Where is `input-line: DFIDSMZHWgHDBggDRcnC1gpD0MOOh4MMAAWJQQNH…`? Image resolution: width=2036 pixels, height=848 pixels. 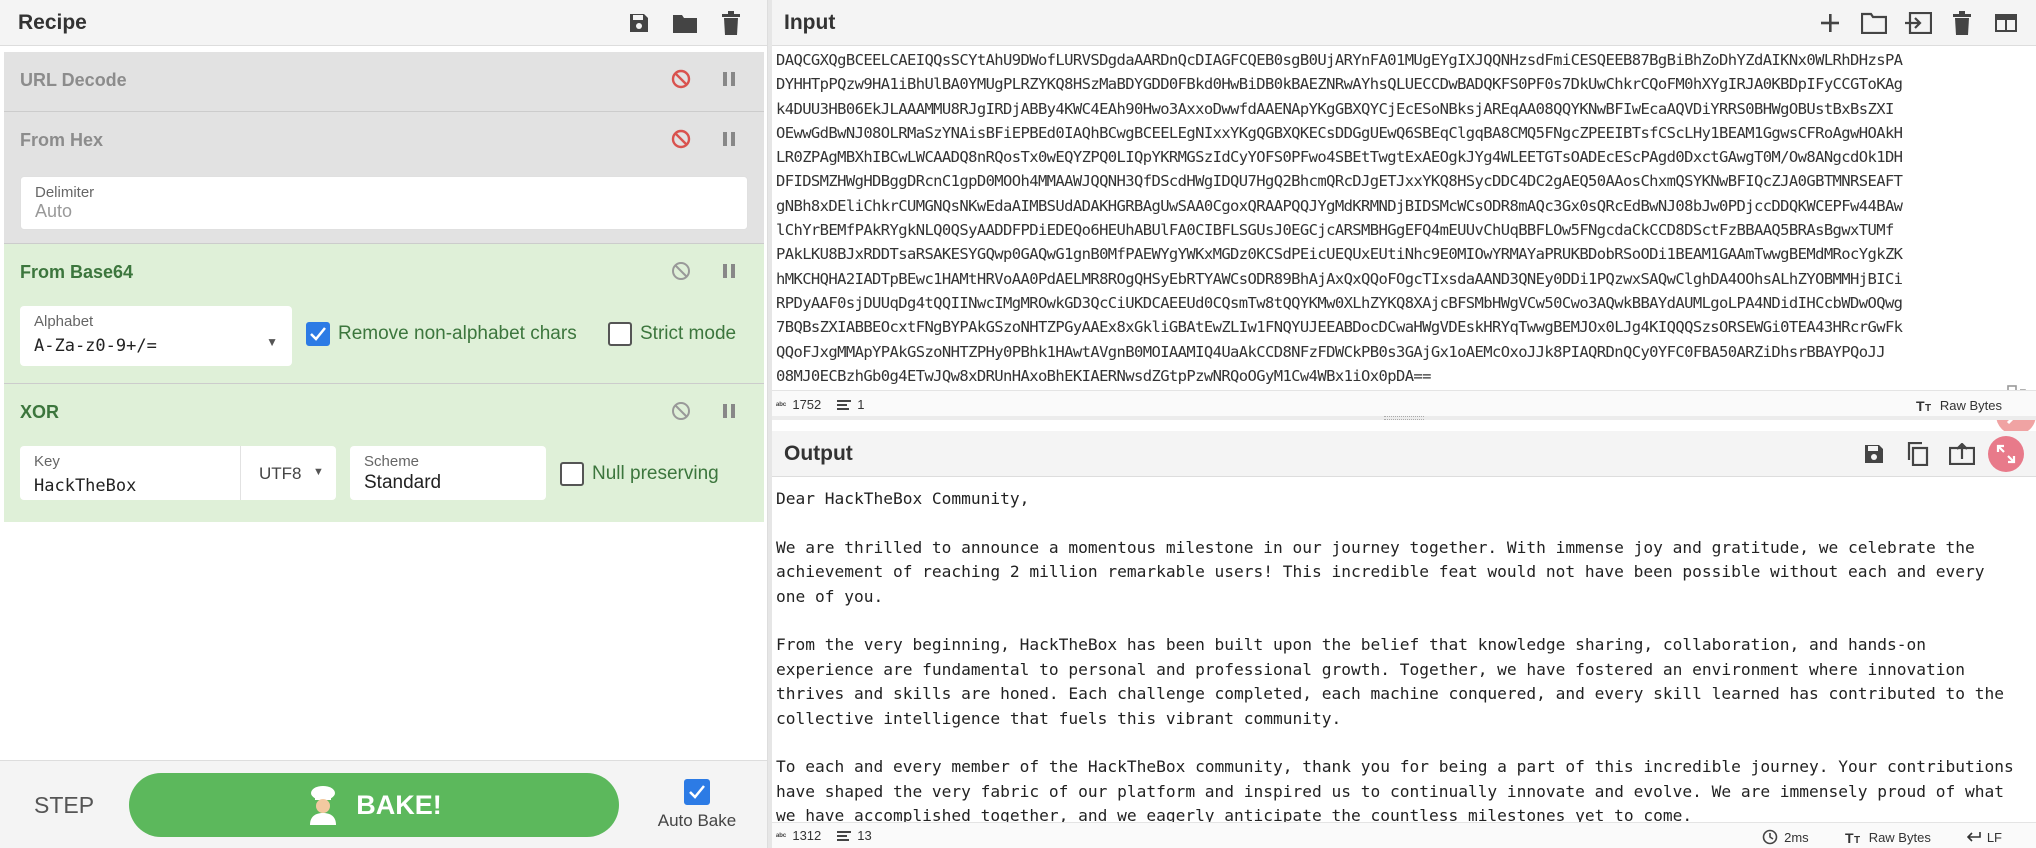 input-line: DFIDSMZHWgHDBggDRcnC1gpD0MOOh4MMAAWJQQNH… is located at coordinates (1339, 181).